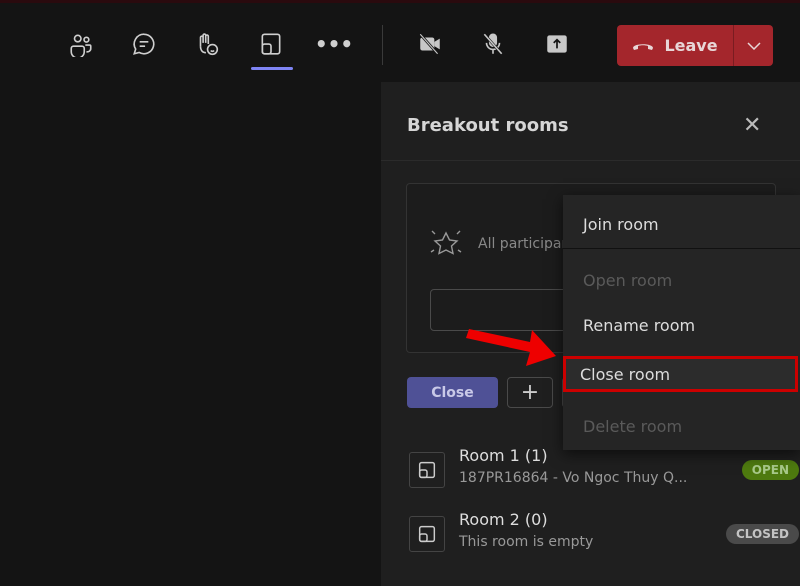 The height and width of the screenshot is (586, 800). Describe the element at coordinates (681, 248) in the screenshot. I see `menu-divider` at that location.